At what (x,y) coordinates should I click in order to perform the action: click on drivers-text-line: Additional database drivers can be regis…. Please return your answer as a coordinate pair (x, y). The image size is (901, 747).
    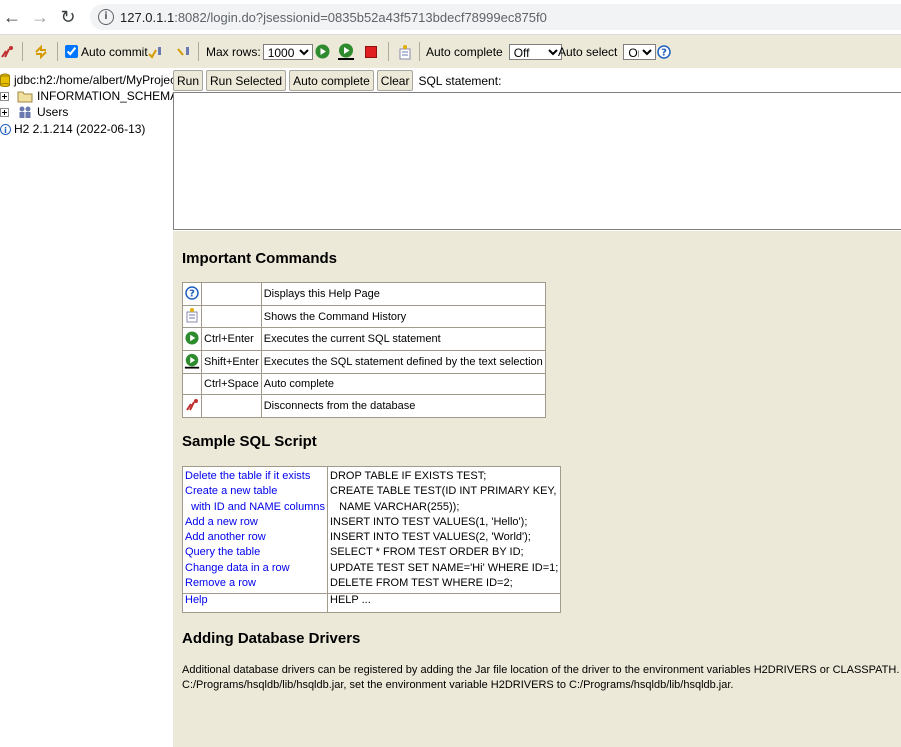
    Looking at the image, I should click on (541, 670).